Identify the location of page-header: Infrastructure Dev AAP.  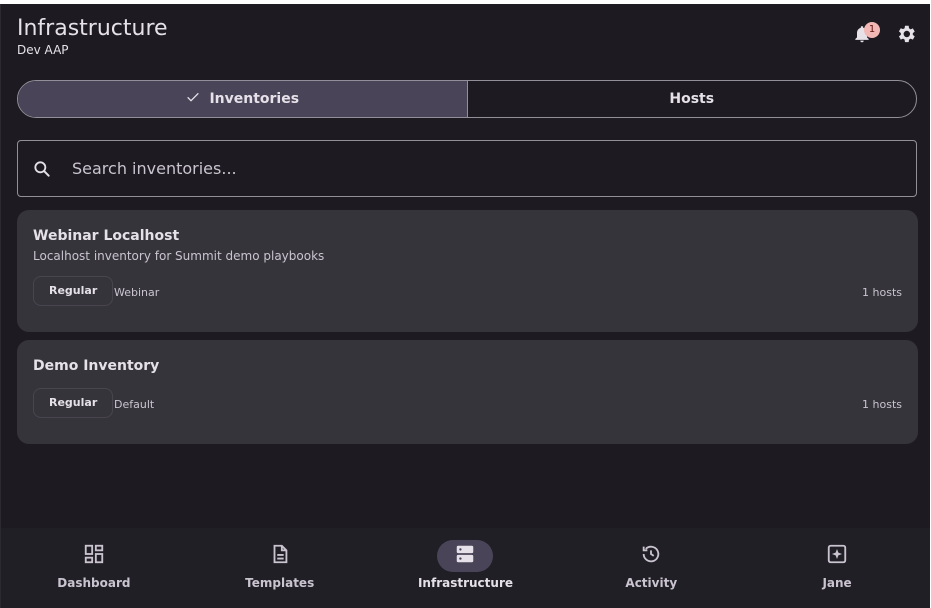
(92, 36).